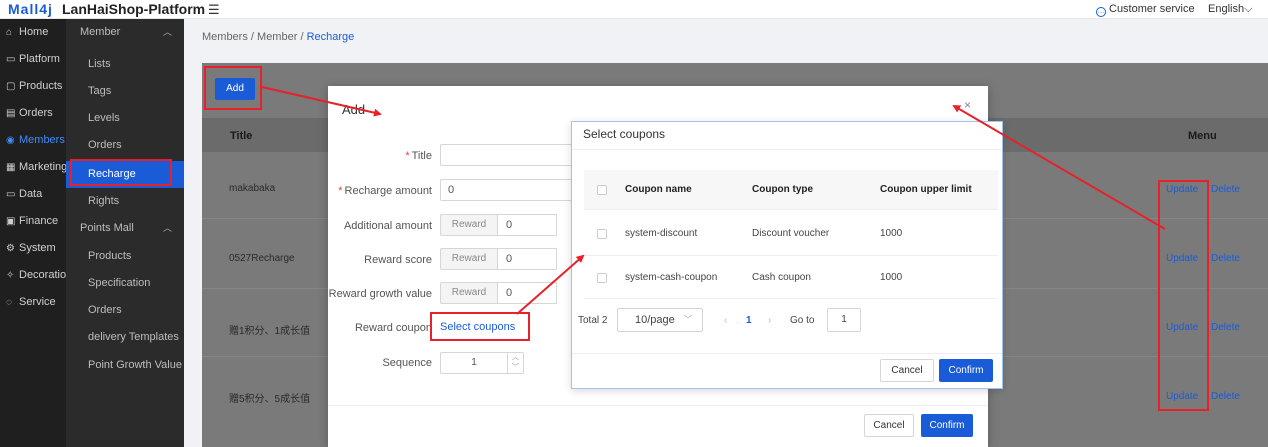 This screenshot has width=1268, height=447. Describe the element at coordinates (482, 363) in the screenshot. I see `sequence-stepper: 1 ︿ ﹀` at that location.